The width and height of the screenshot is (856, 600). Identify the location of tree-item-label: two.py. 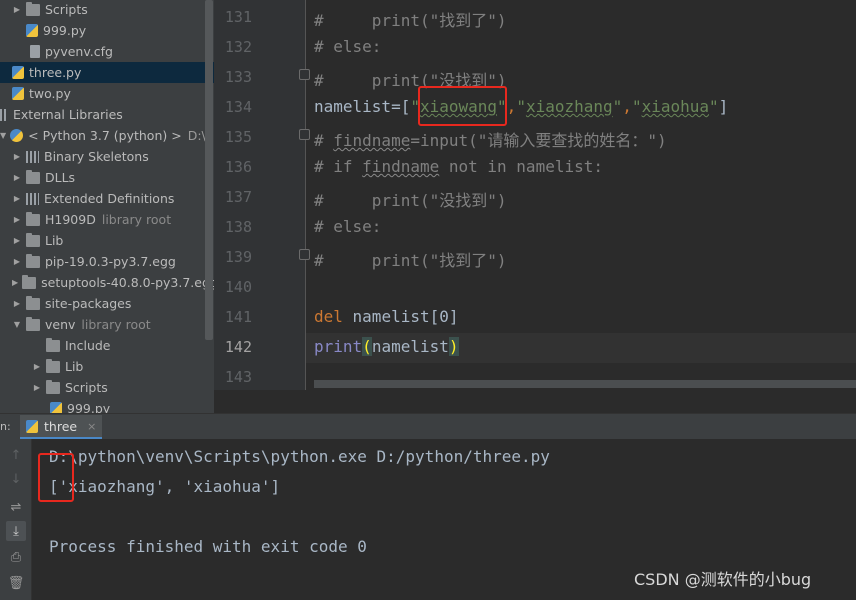
(50, 93).